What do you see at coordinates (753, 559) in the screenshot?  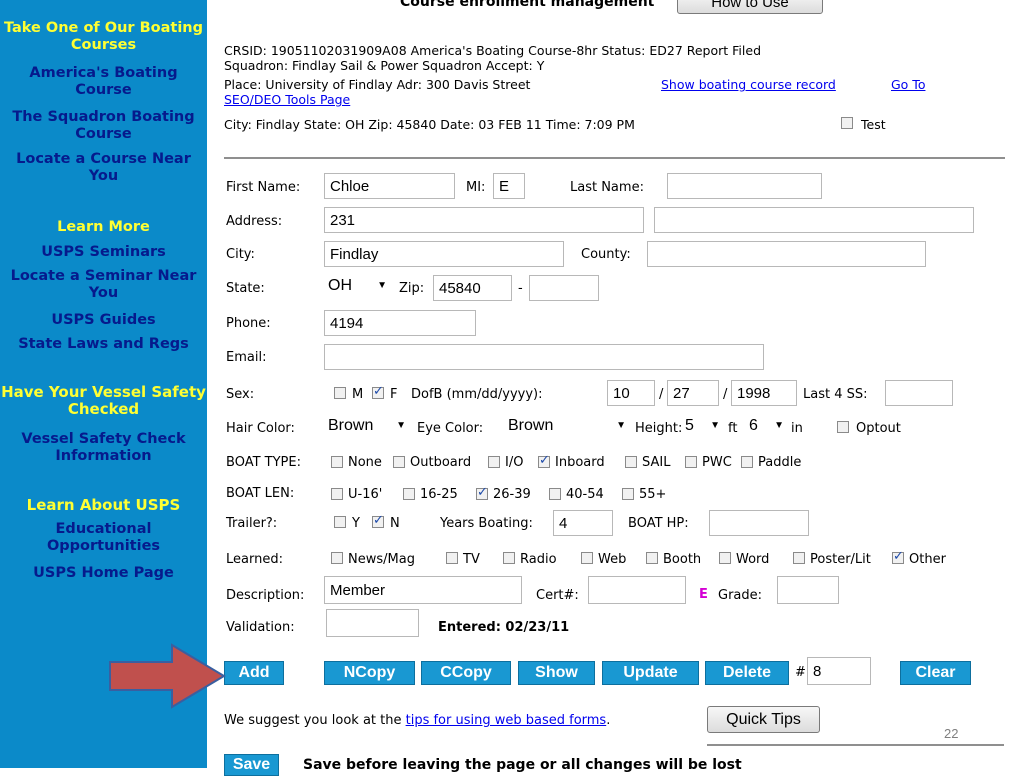 I see `learned-word-label: Word` at bounding box center [753, 559].